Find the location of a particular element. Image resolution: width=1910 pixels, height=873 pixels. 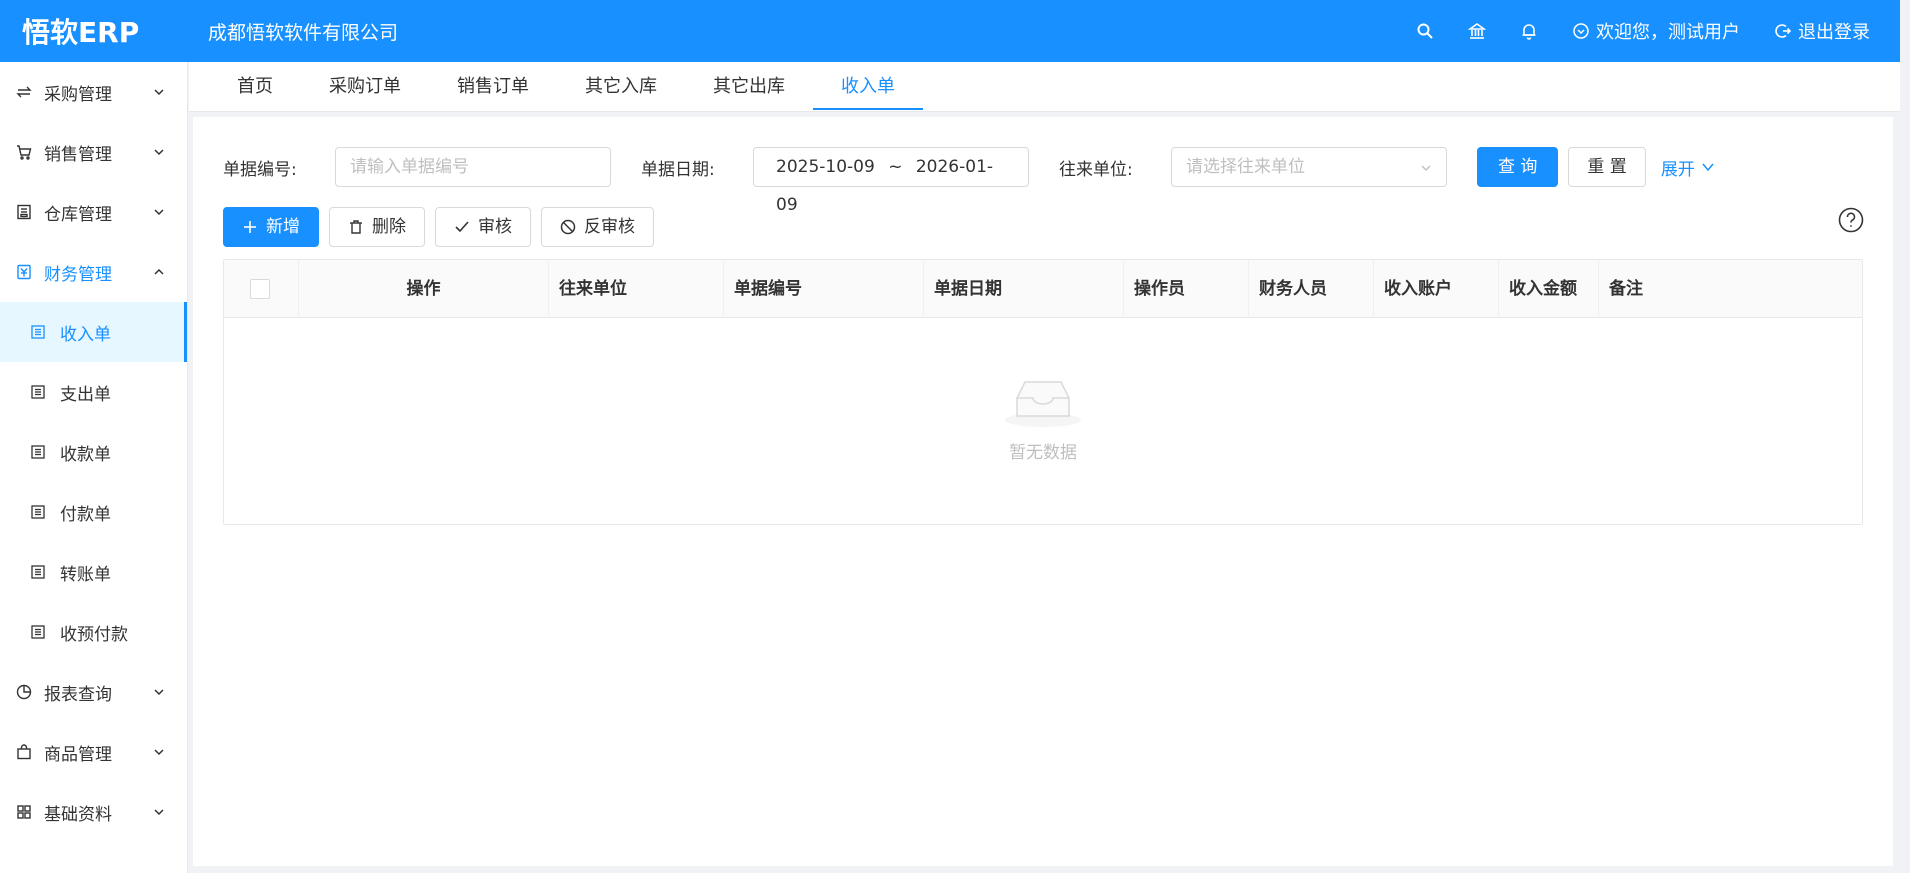

top-header: 悟软ERP 成都悟软软件有限公司 欢迎您，测试用户 退出登录 is located at coordinates (950, 31).